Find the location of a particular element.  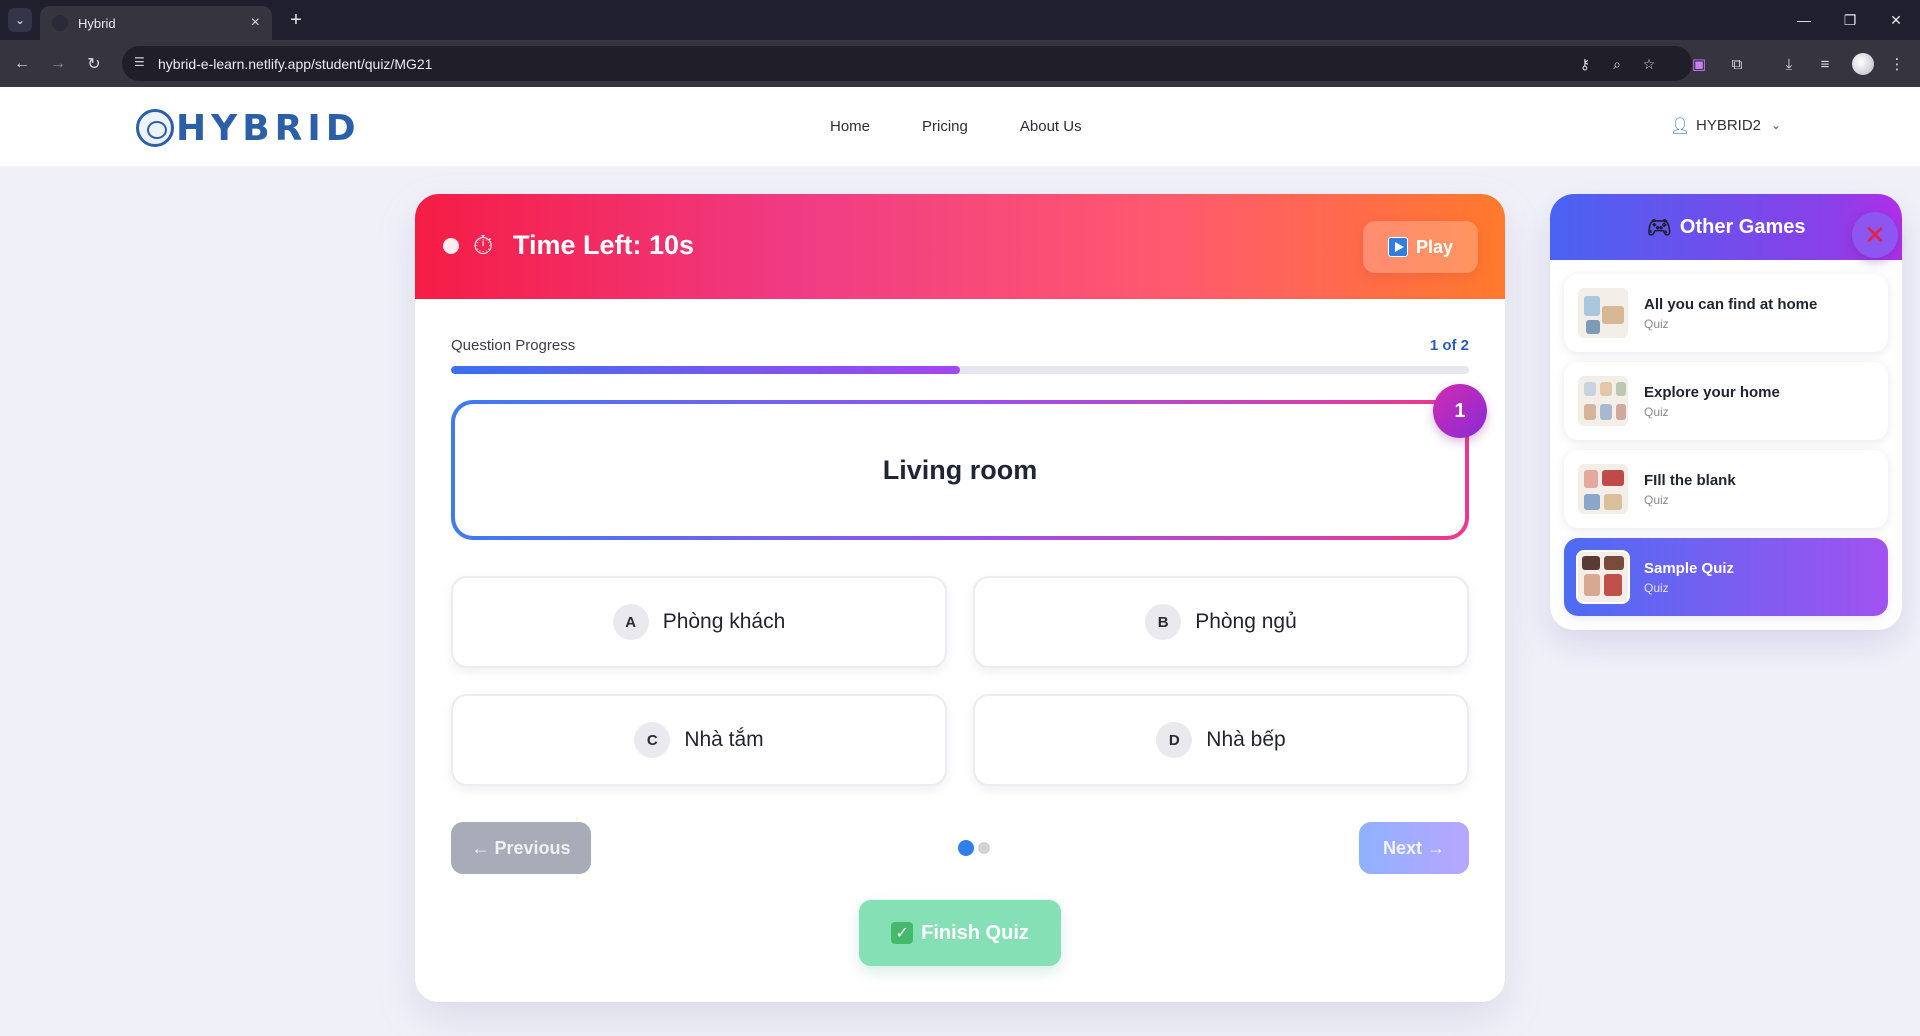

site-info-icon: ☰ is located at coordinates (142, 63).